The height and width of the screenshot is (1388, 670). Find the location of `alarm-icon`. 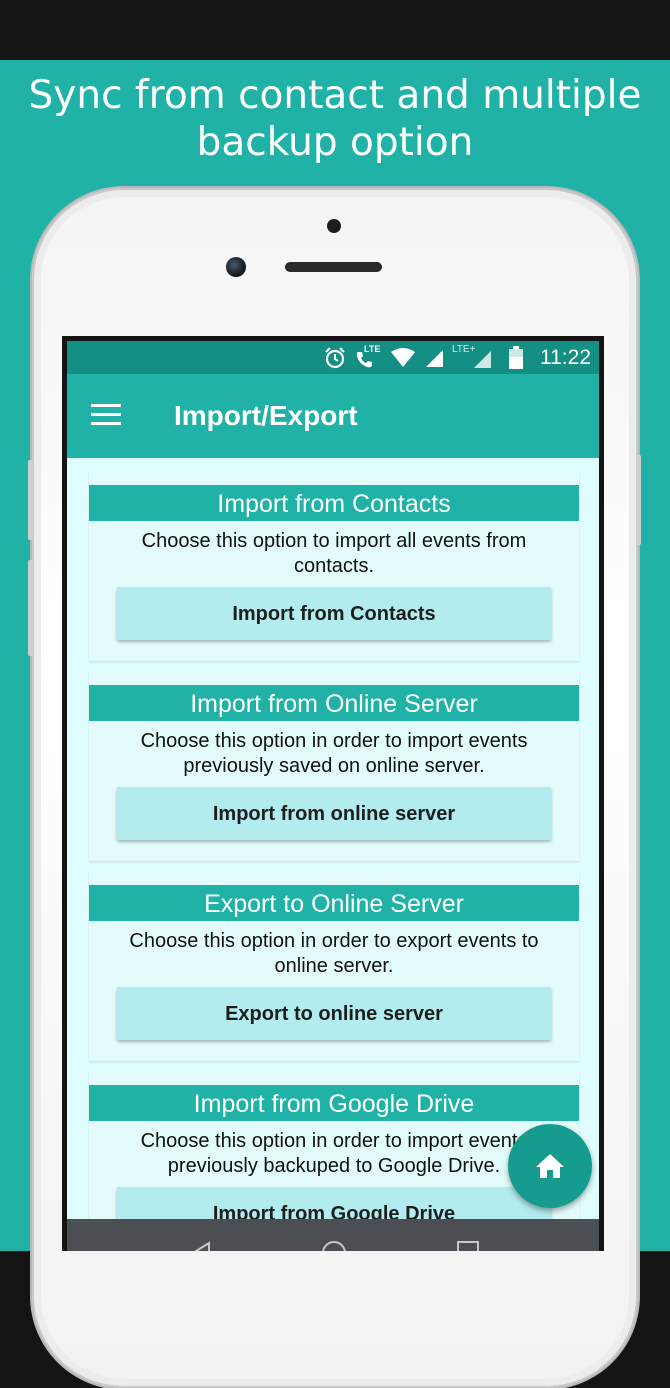

alarm-icon is located at coordinates (335, 358).